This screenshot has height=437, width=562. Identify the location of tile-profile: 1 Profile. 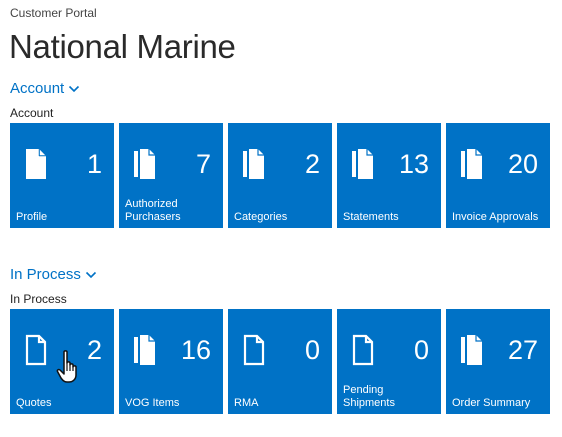
(62, 175).